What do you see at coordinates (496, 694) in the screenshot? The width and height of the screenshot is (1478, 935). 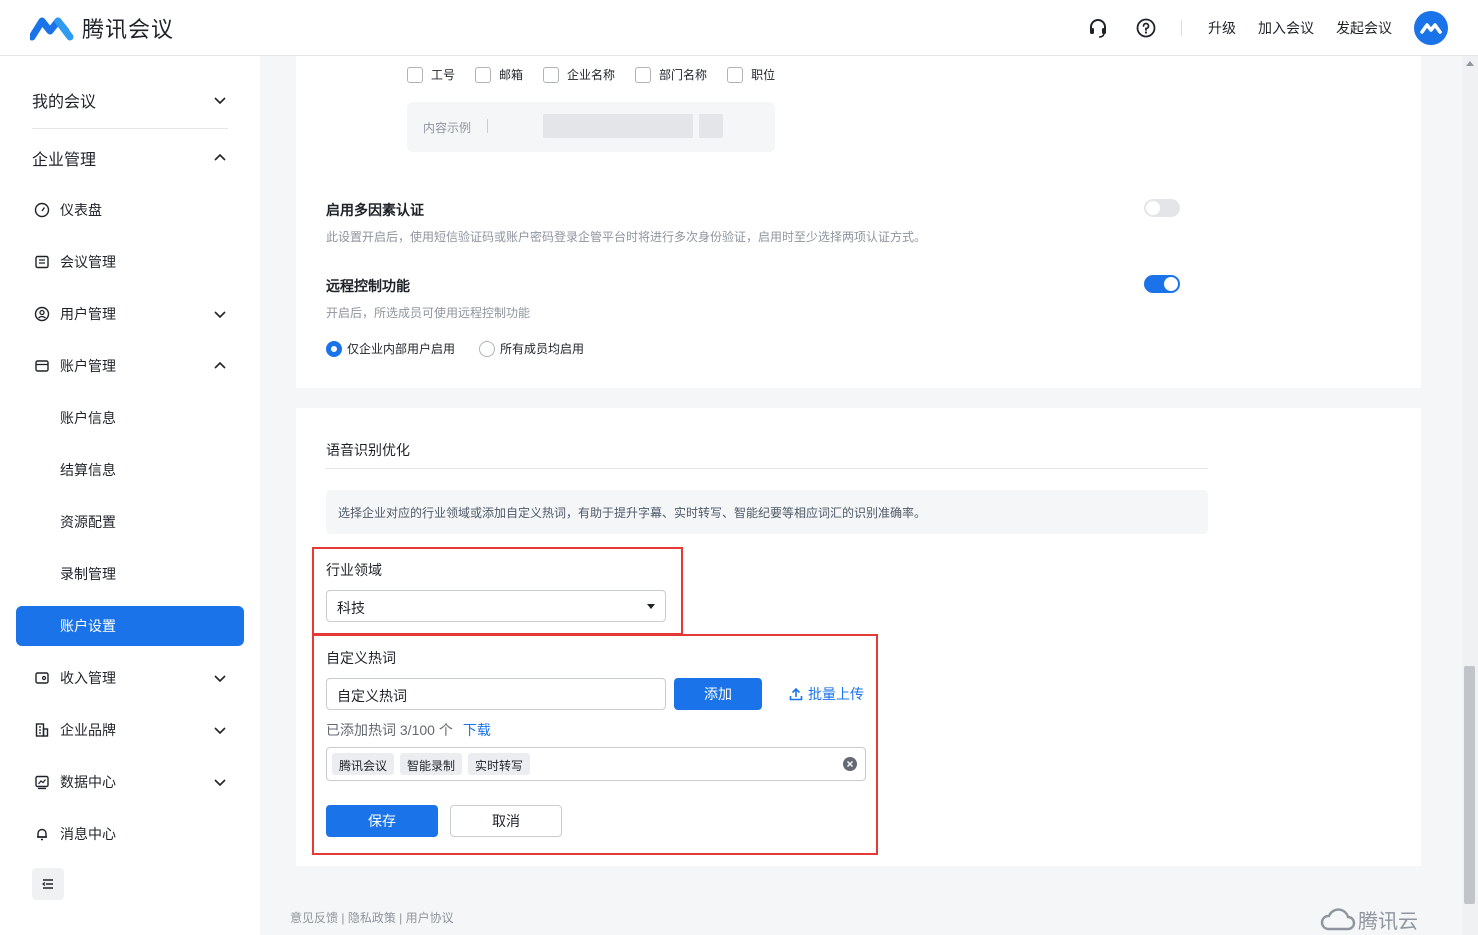 I see `hotword-input: 自定义热词` at bounding box center [496, 694].